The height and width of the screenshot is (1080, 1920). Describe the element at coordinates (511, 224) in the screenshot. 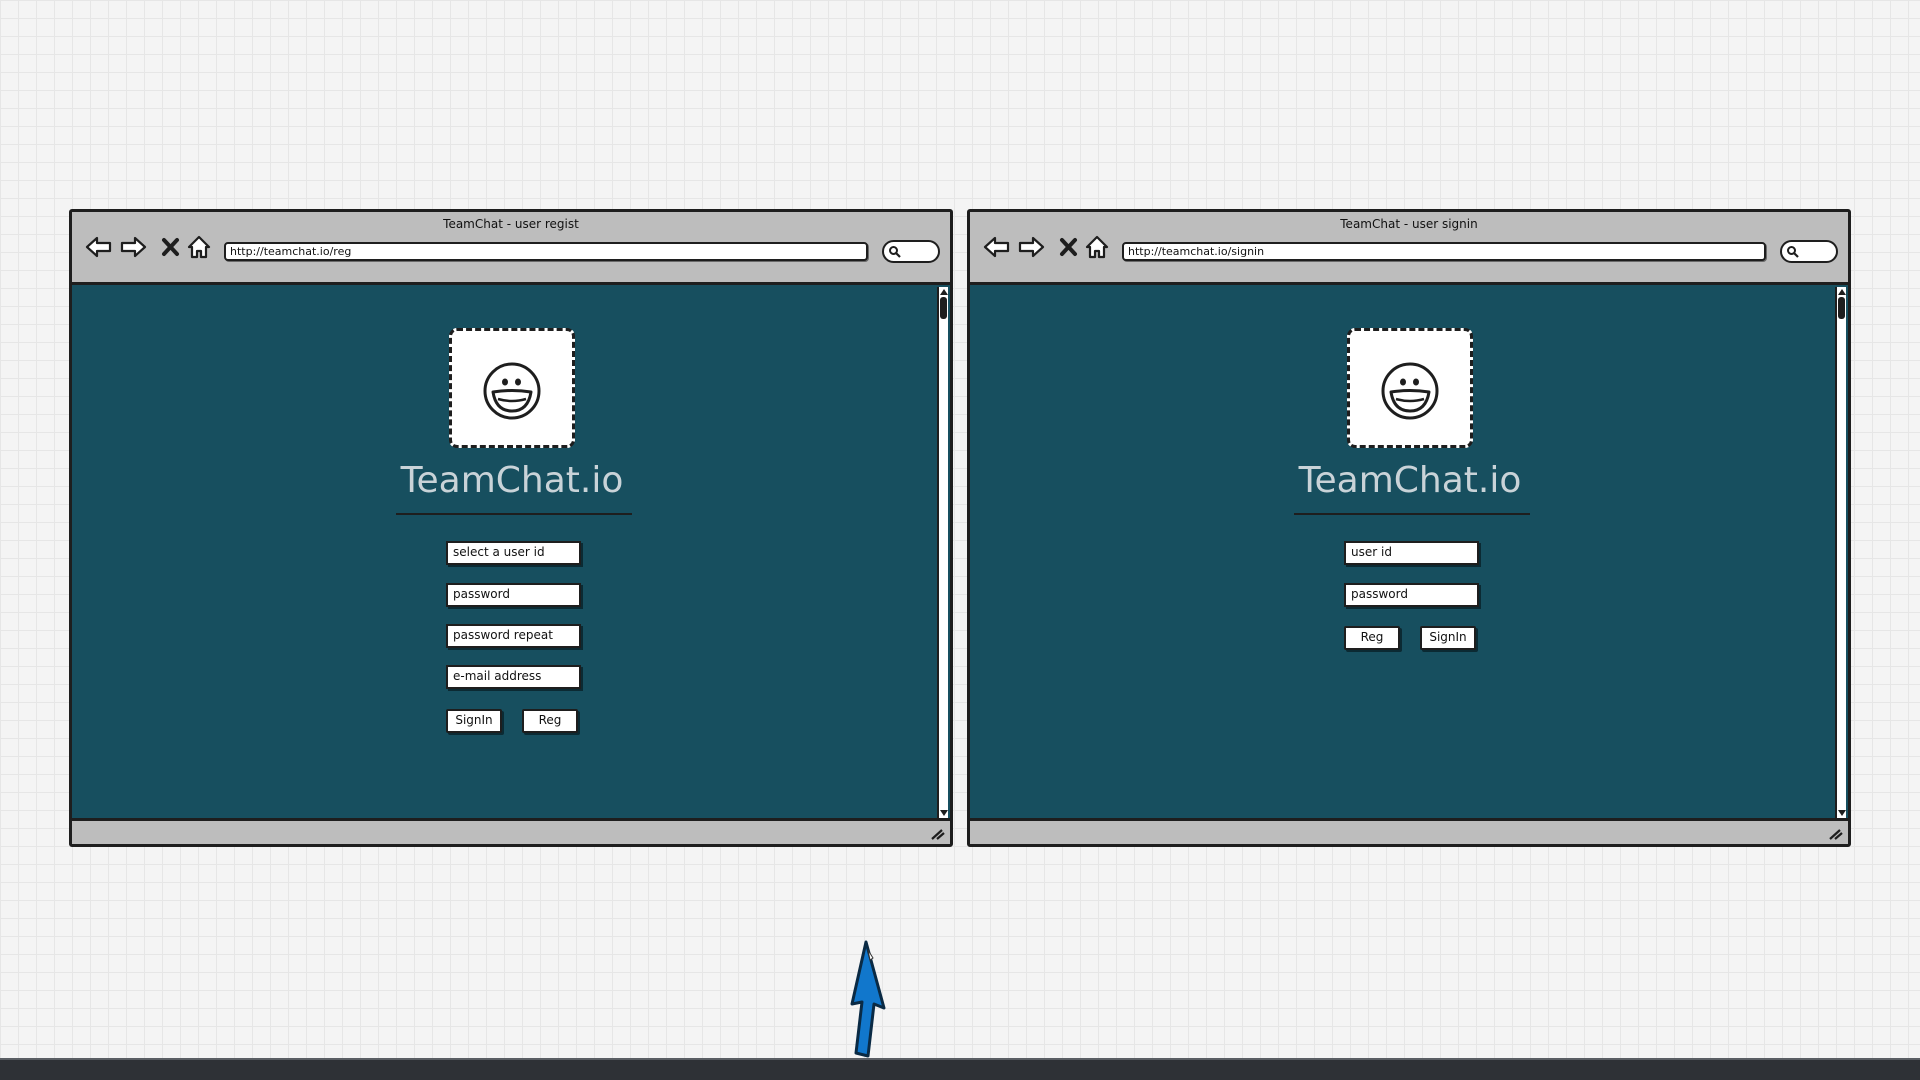

I see `window-title: TeamChat - user regist` at that location.